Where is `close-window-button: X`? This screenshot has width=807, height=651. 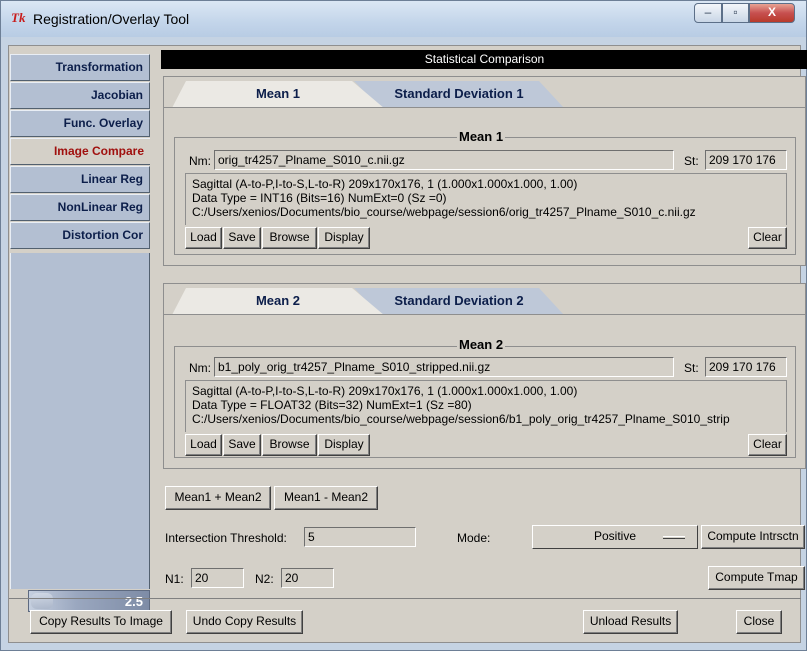 close-window-button: X is located at coordinates (772, 13).